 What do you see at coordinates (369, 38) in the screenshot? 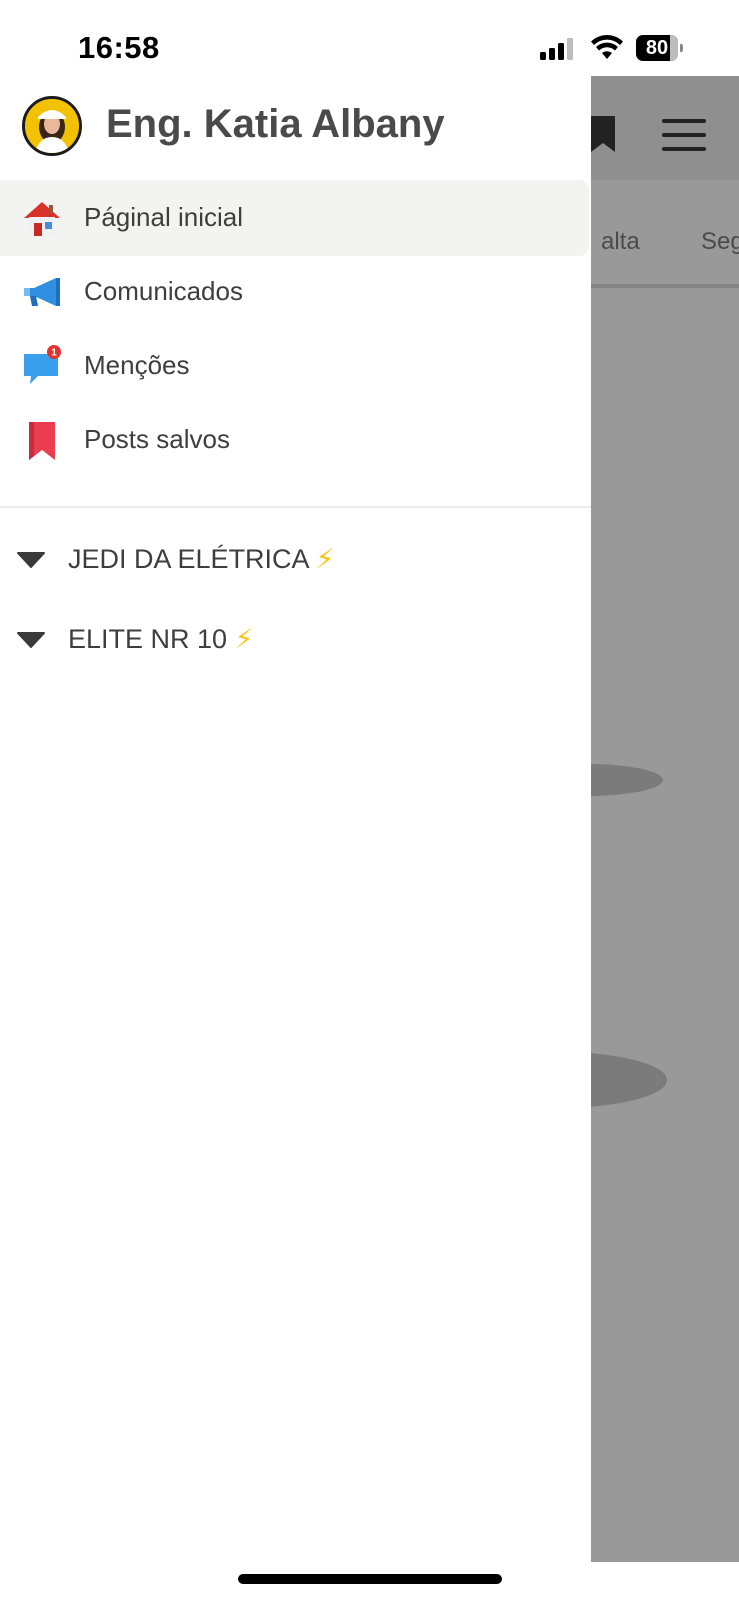
I see `status-bar: 16:58 80` at bounding box center [369, 38].